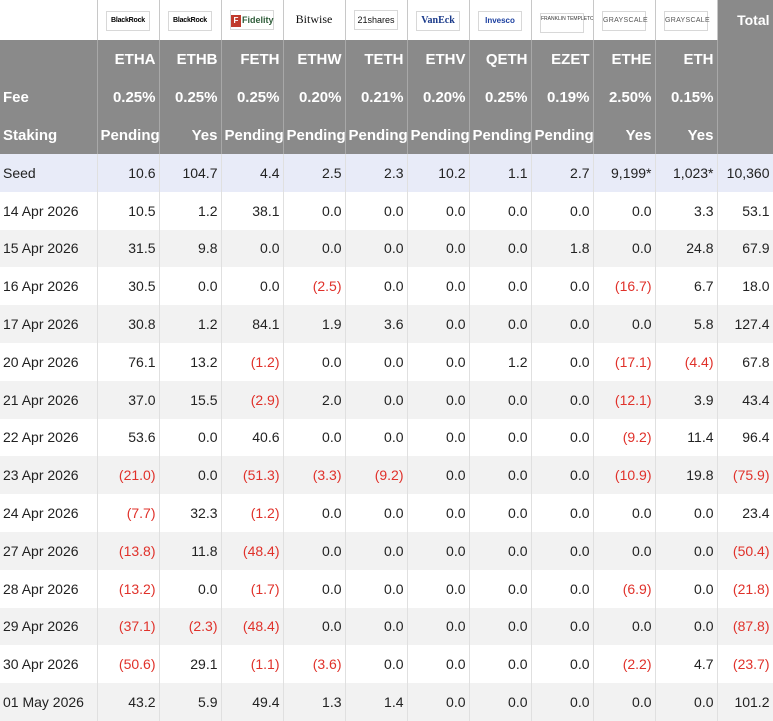 The height and width of the screenshot is (721, 773). I want to click on row-date-label: 01 May 2026, so click(49, 702).